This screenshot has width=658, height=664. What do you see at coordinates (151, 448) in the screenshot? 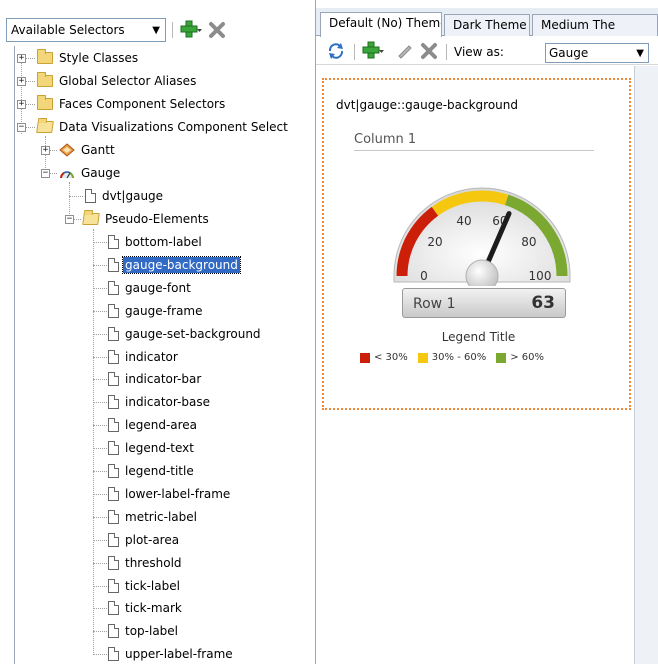
I see `tree-item-legend-text: legend-text` at bounding box center [151, 448].